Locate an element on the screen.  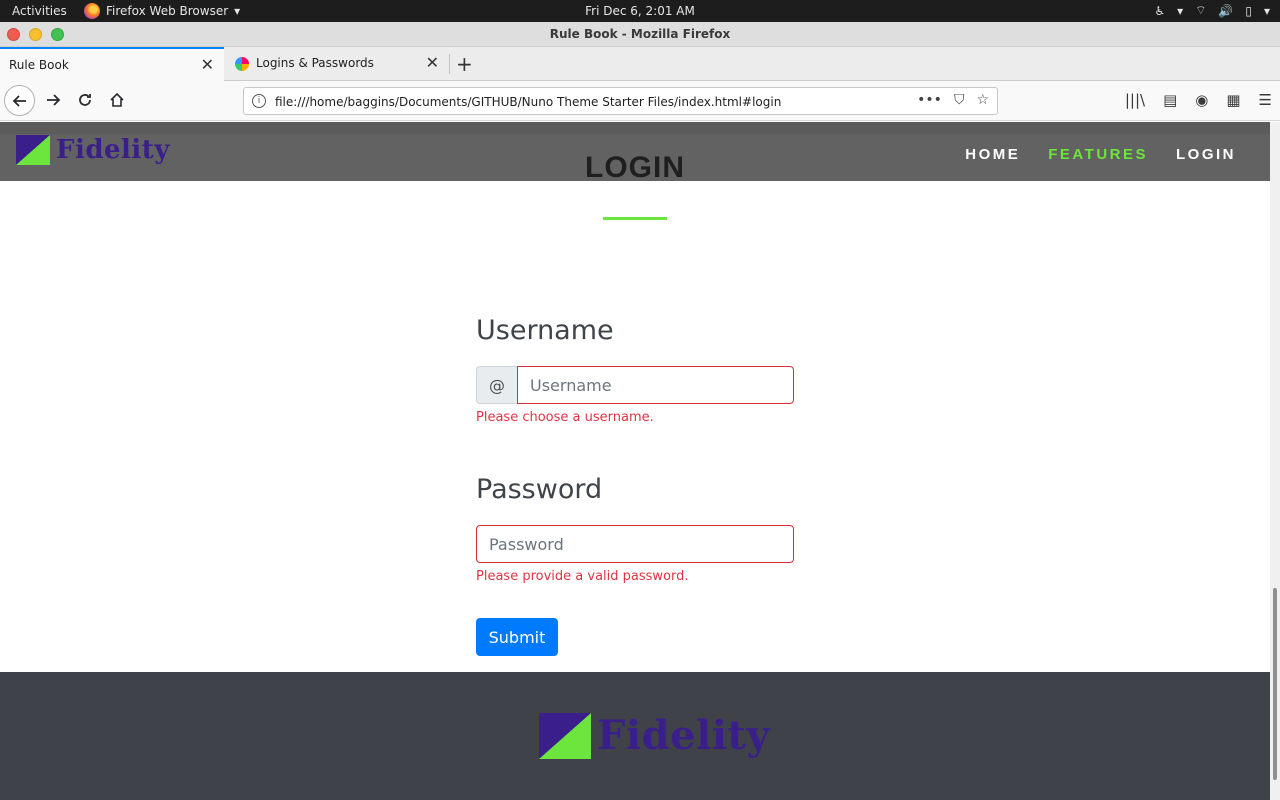
toolbar-right: |||\ ▤ ◉ ▦ ☰ is located at coordinates (1198, 100).